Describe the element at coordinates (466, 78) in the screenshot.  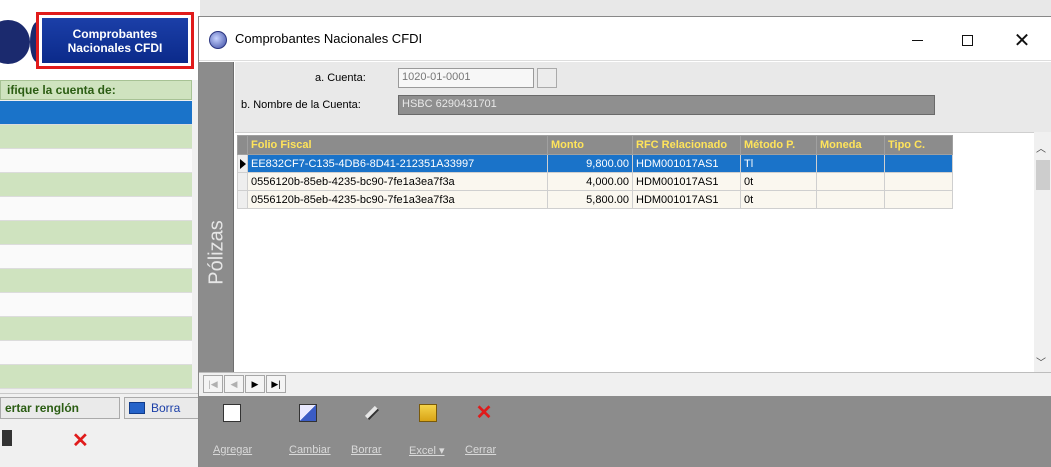
I see `cuenta-input: 1020-01-0001` at that location.